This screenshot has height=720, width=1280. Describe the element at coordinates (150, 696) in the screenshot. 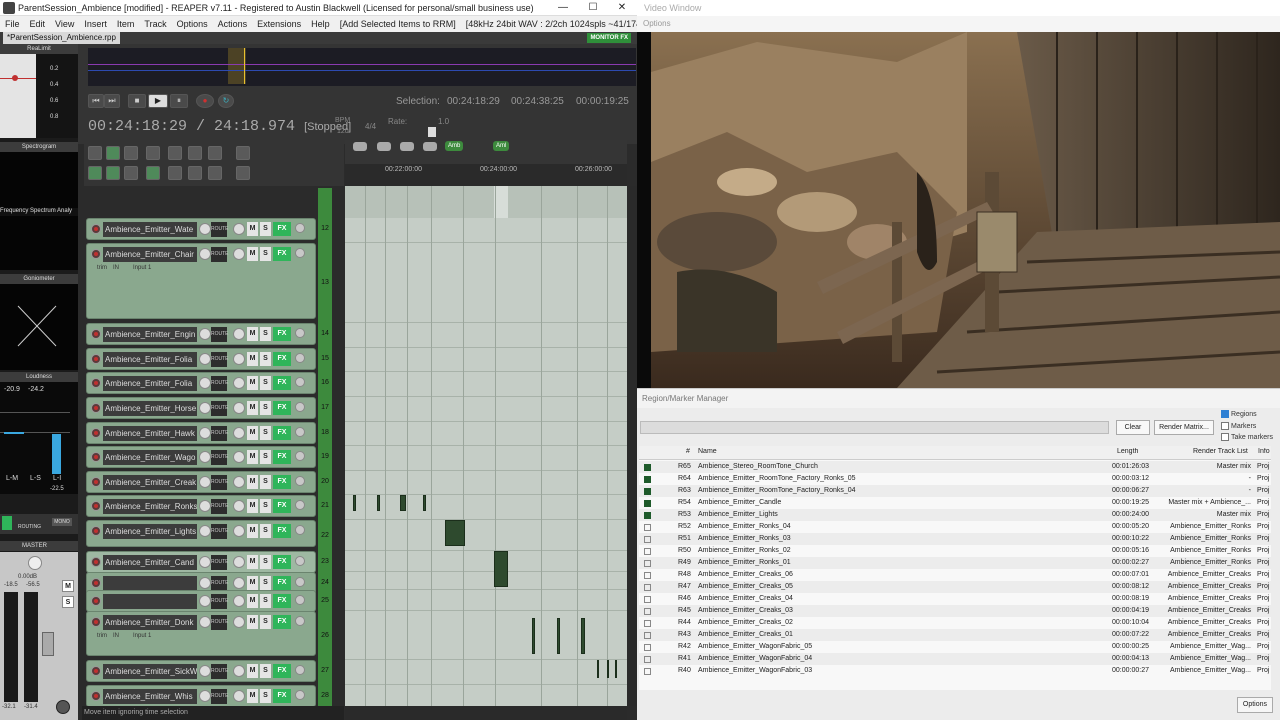

I see `track-name: Ambience_Emitter_Whis` at that location.